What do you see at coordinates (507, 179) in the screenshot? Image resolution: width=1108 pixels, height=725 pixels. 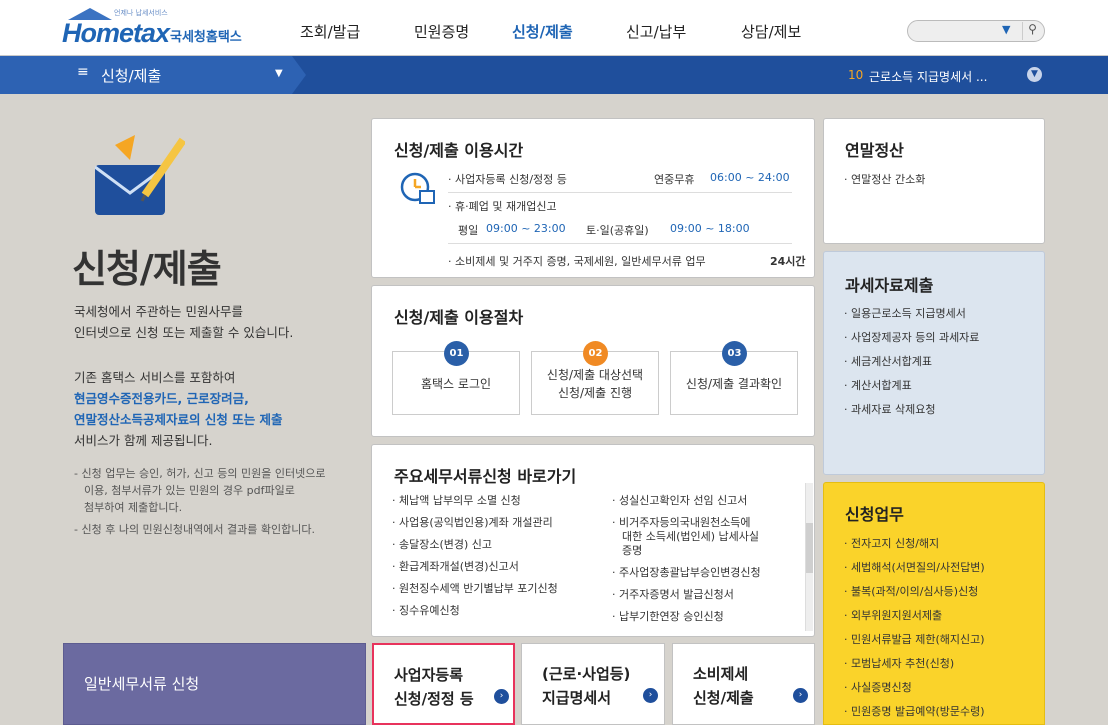 I see `hours-row-label: · 사업자등록 신청/정정 등` at bounding box center [507, 179].